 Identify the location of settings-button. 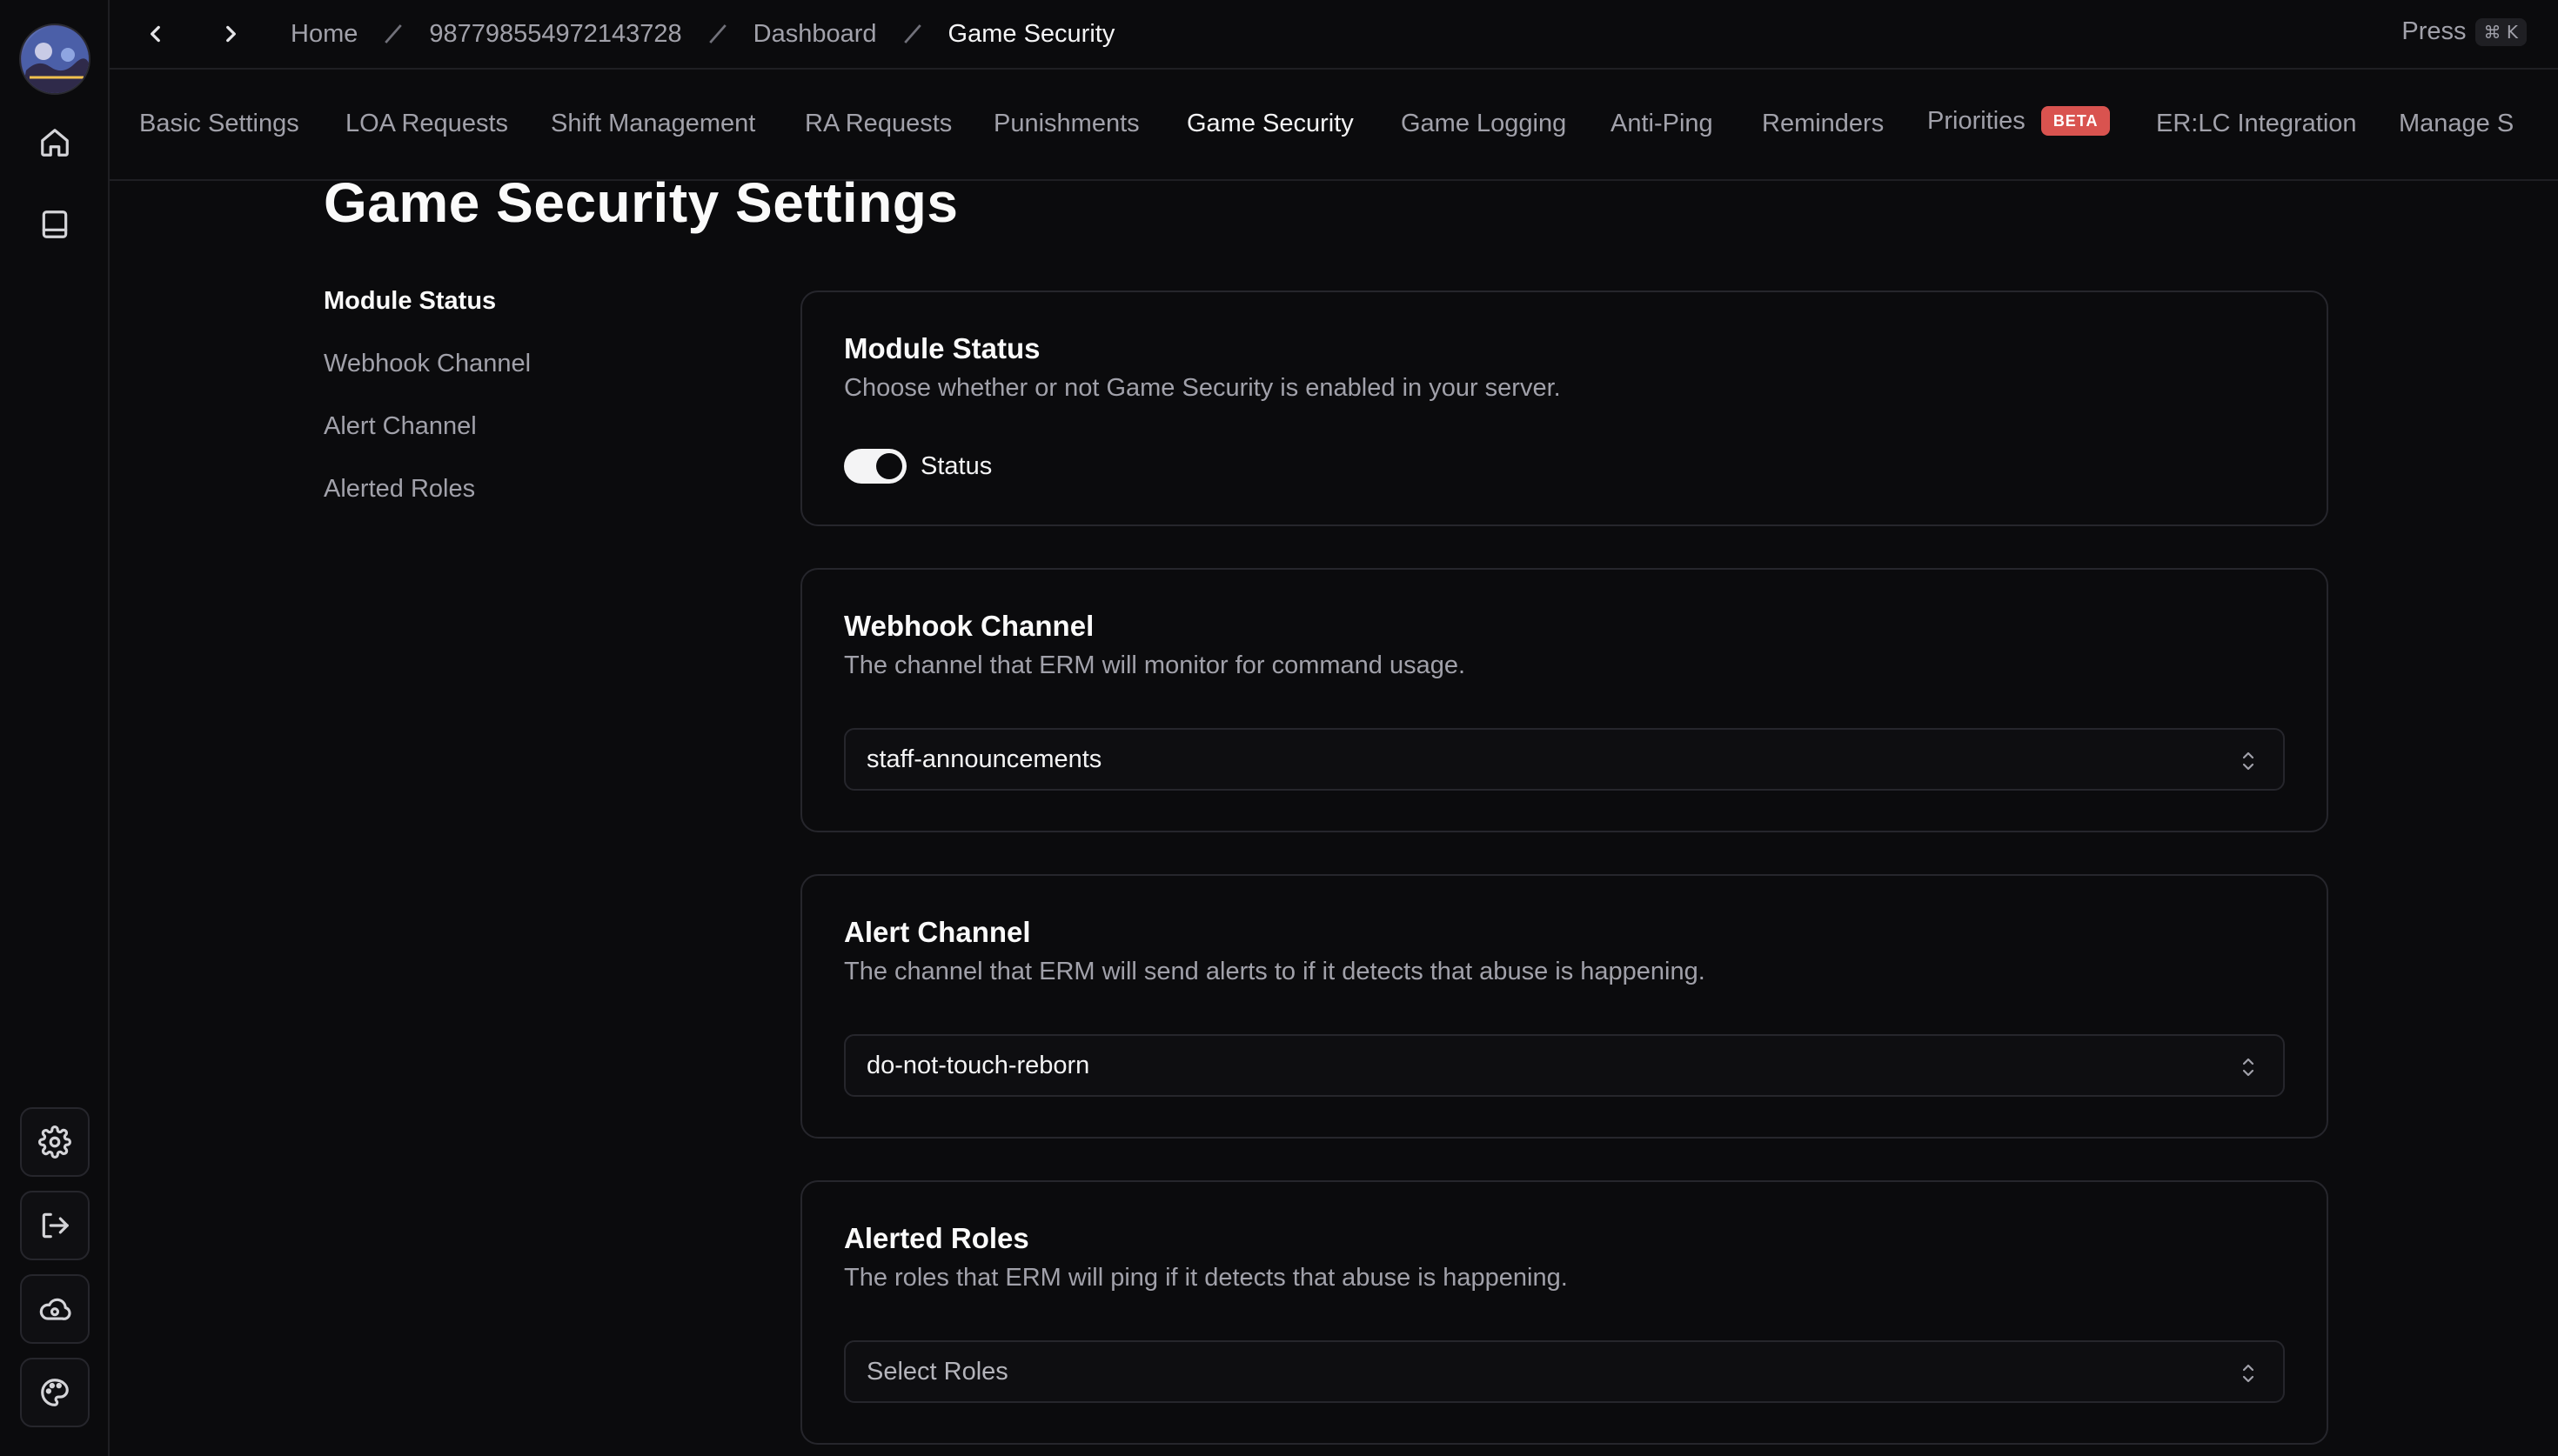
(55, 1142).